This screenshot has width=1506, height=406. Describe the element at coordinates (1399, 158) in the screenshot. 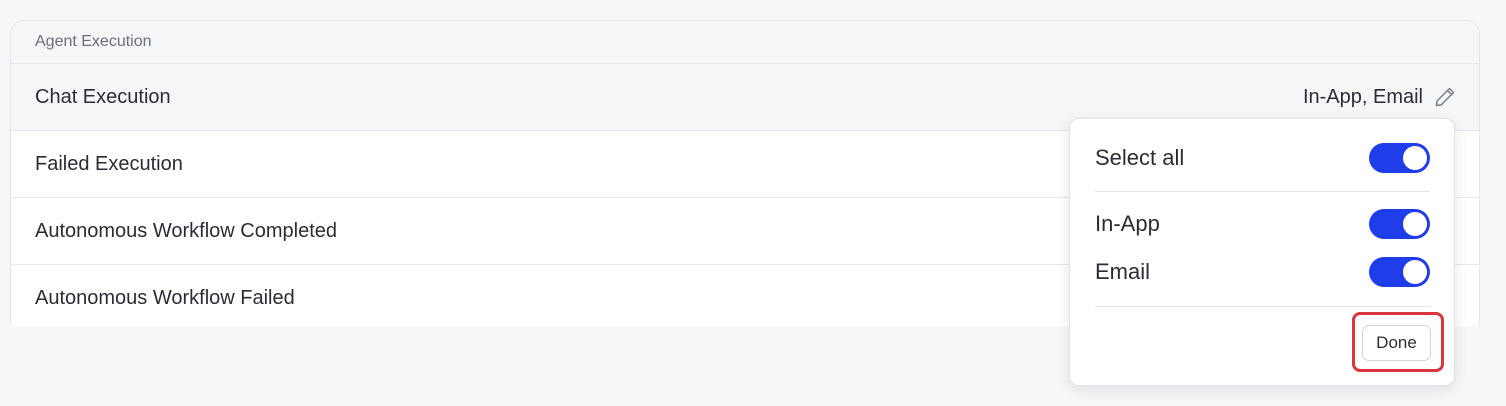

I see `select-all-toggle` at that location.